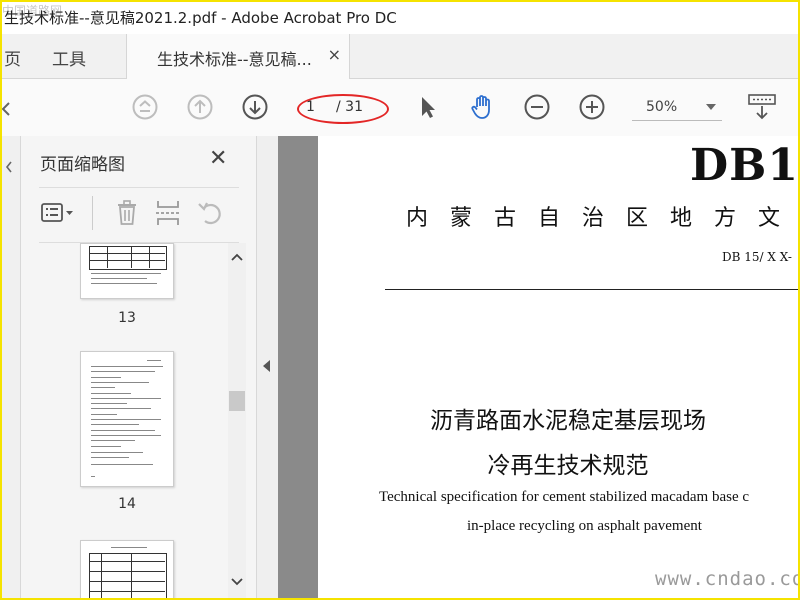  I want to click on document-title-line2: 冷再生技术规范, so click(568, 466).